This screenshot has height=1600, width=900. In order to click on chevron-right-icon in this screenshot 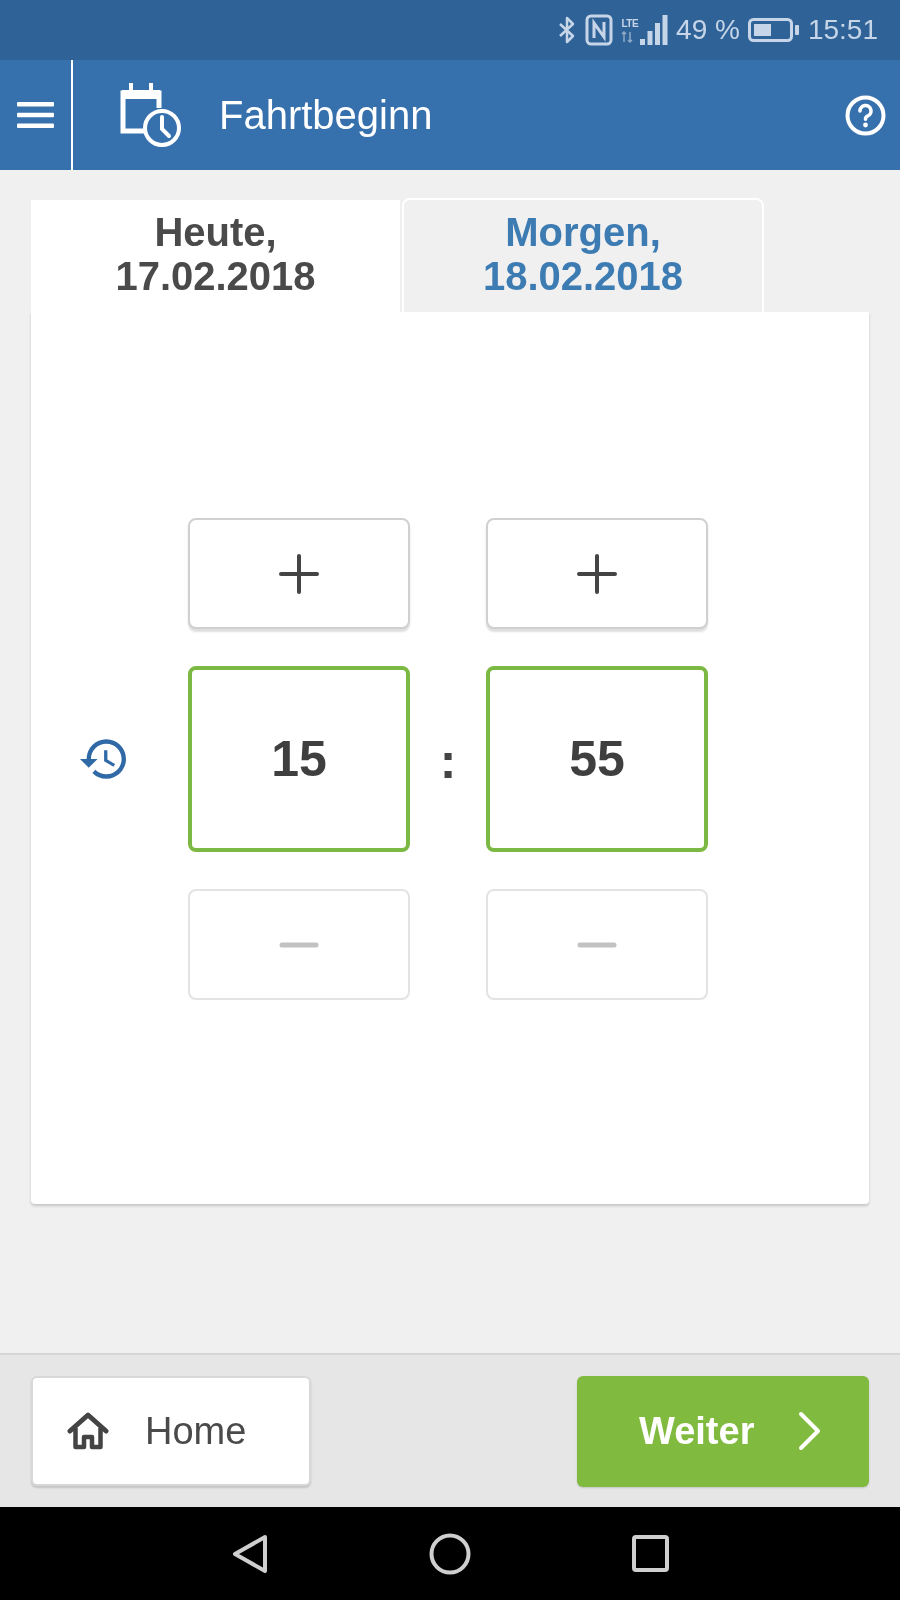, I will do `click(810, 1431)`.